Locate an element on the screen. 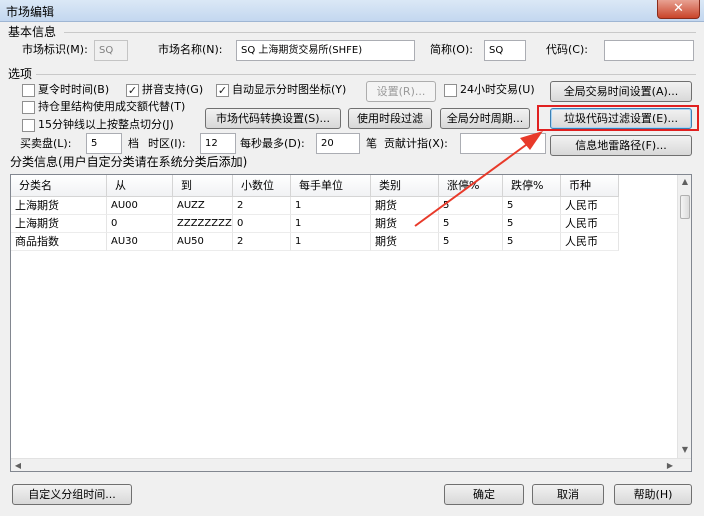 Image resolution: width=704 pixels, height=516 pixels. annotation-arrow is located at coordinates (478, 179).